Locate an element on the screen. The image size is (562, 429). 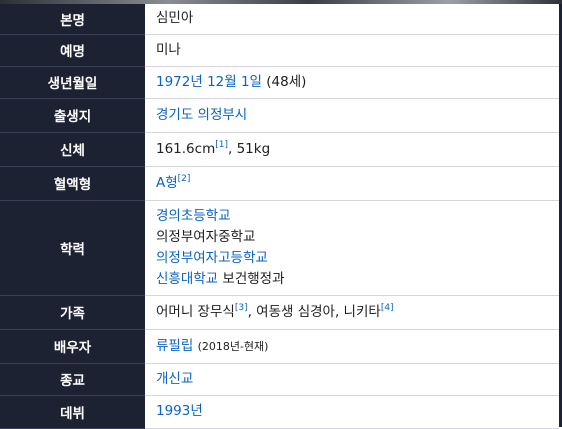
birth-date-link: 1972년 12월 1일 is located at coordinates (209, 82).